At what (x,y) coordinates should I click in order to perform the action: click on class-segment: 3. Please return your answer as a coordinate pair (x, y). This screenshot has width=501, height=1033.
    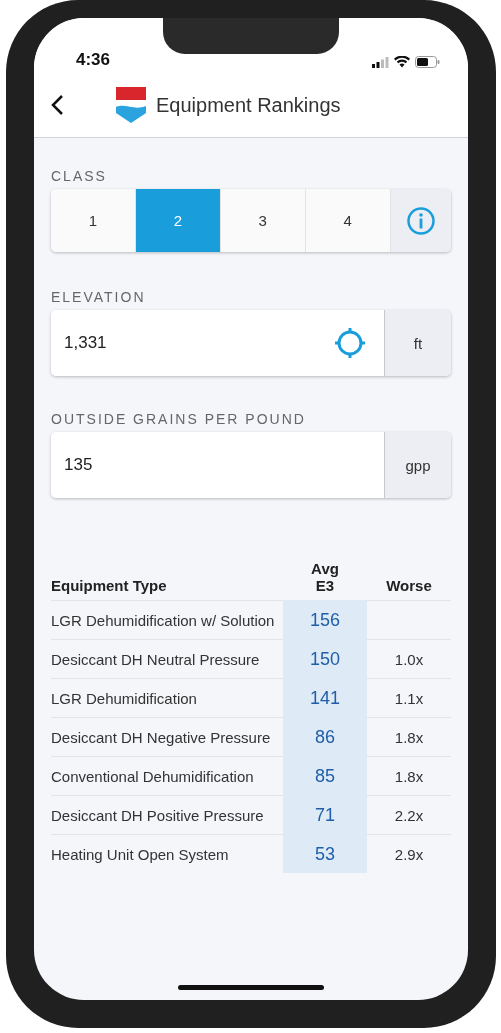
    Looking at the image, I should click on (263, 220).